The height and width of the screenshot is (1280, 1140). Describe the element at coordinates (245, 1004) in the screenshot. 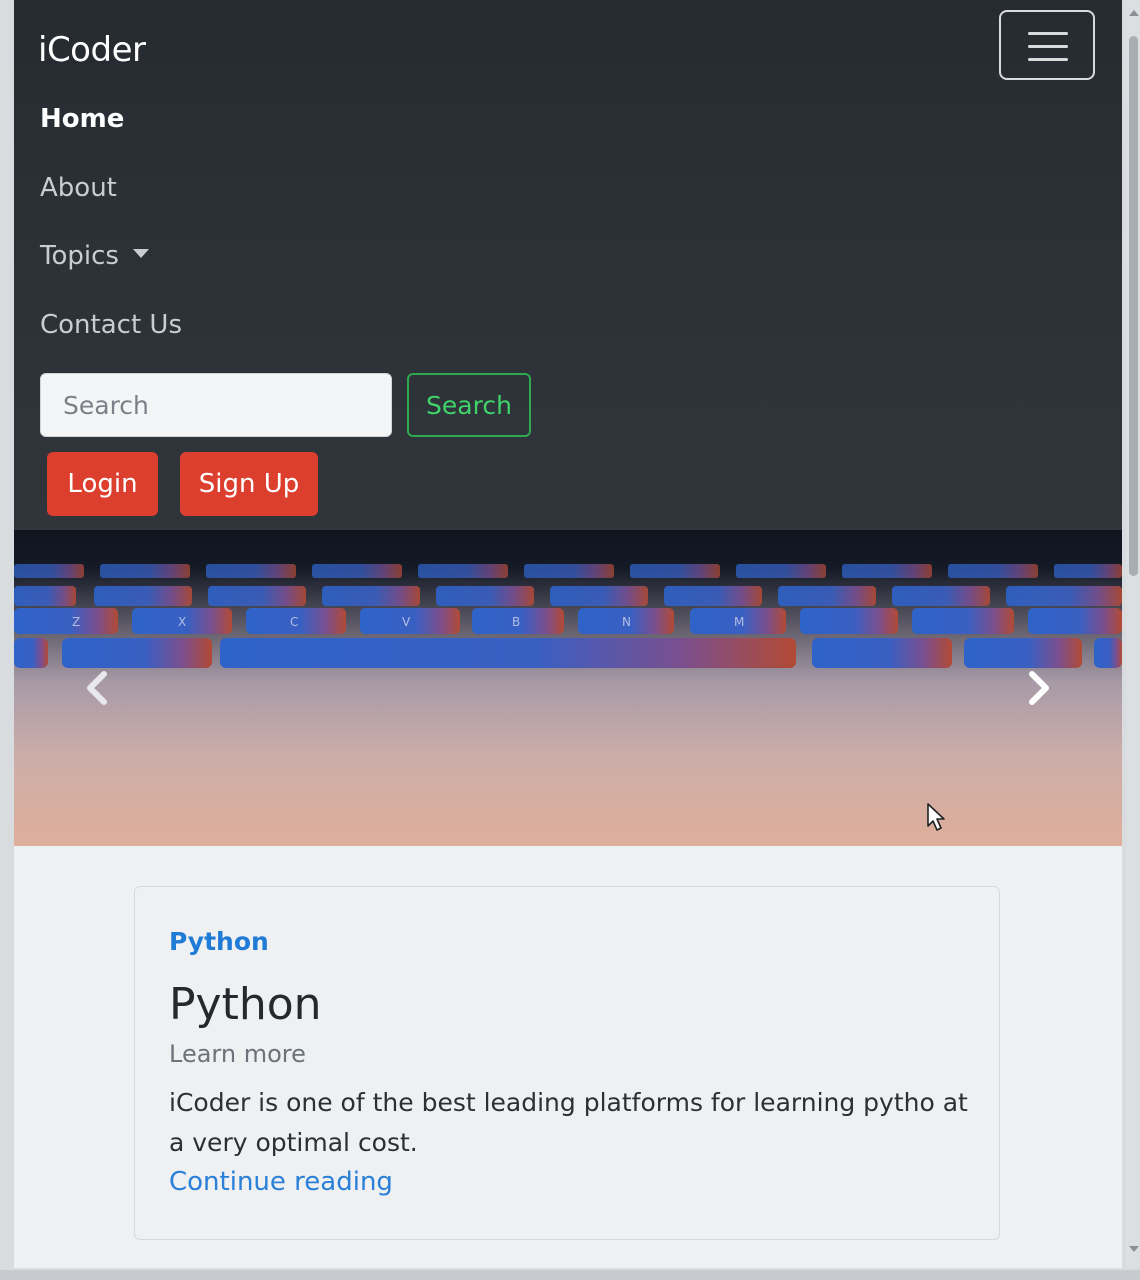

I see `card-title: Python` at that location.